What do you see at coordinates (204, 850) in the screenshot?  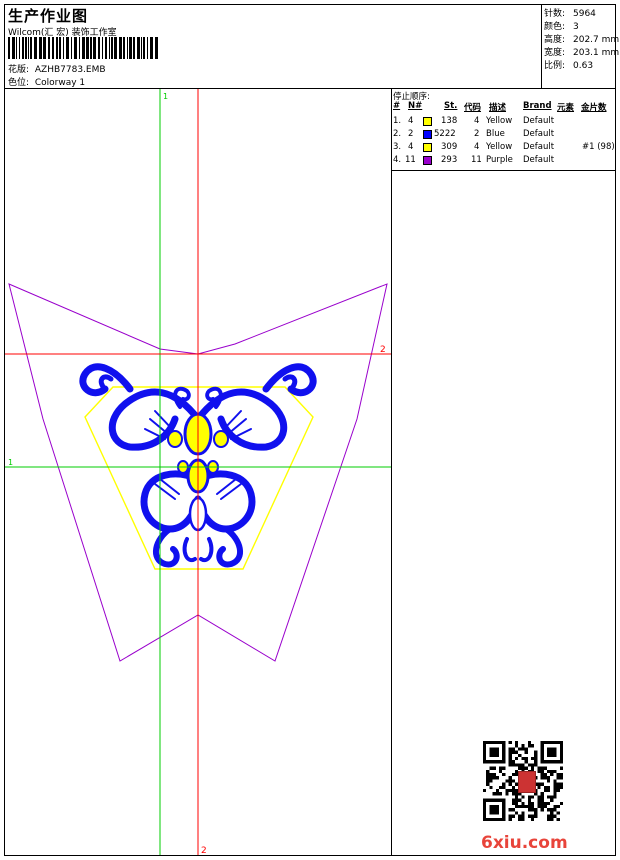 I see `red-bottom-label: 2` at bounding box center [204, 850].